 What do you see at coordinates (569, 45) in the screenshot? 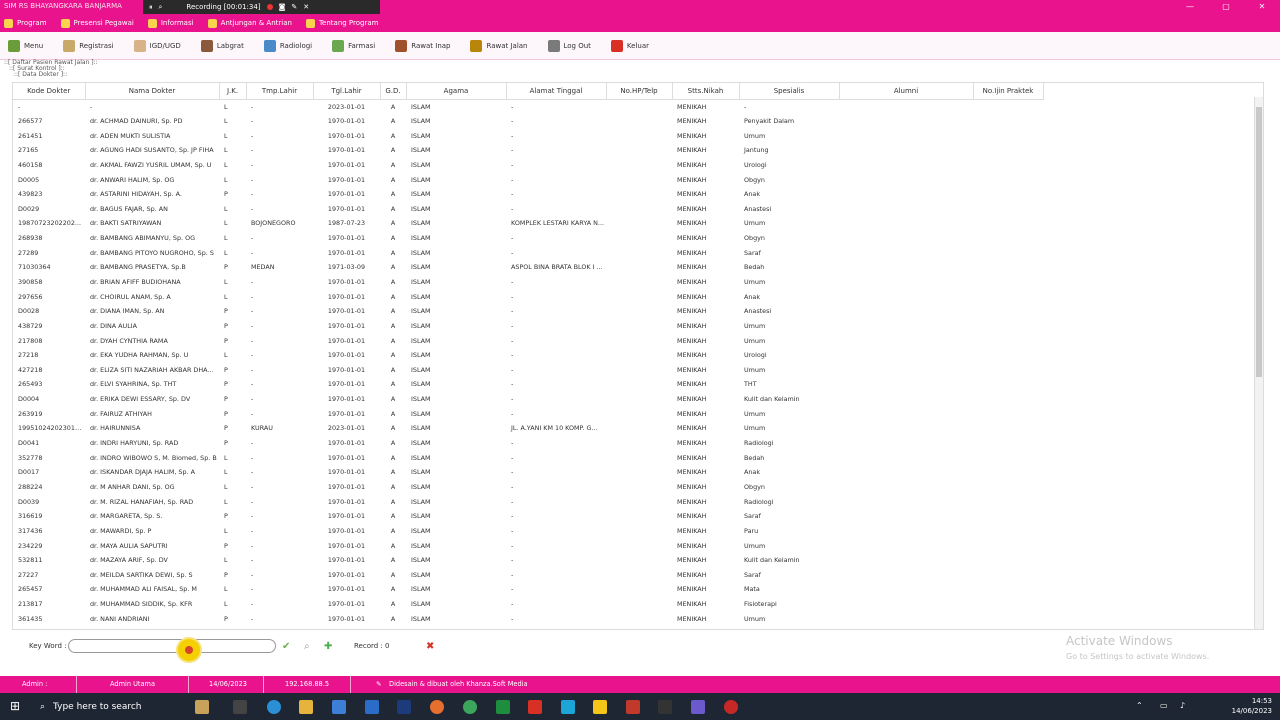
I see `toolbar-logout-button: Log Out` at bounding box center [569, 45].